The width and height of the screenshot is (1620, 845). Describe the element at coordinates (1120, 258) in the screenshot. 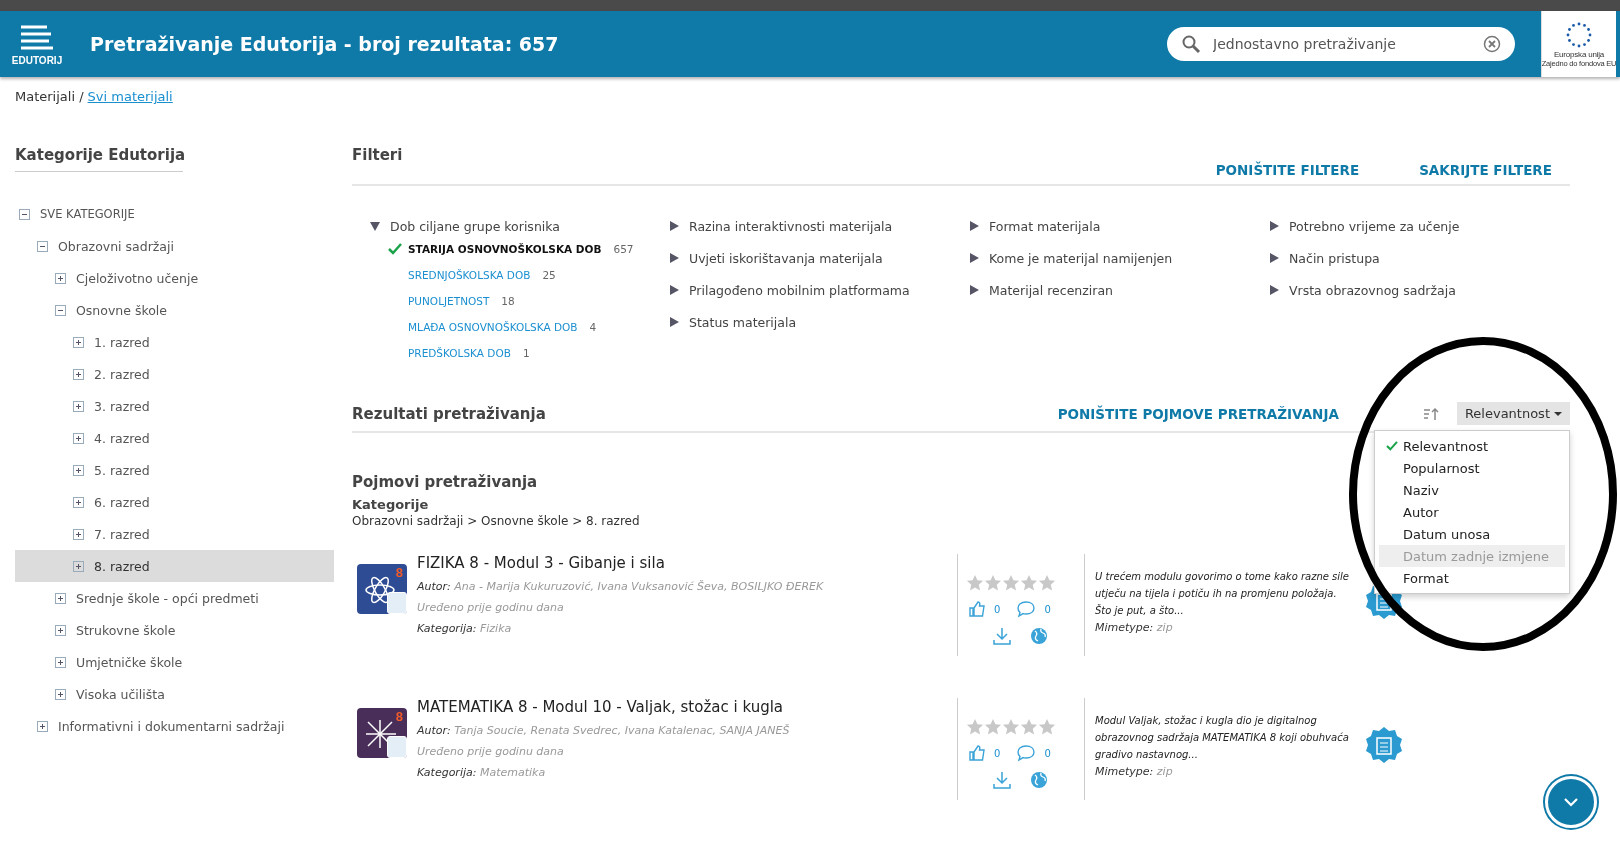

I see `filter-group: Kome je materijal namijenjen` at that location.